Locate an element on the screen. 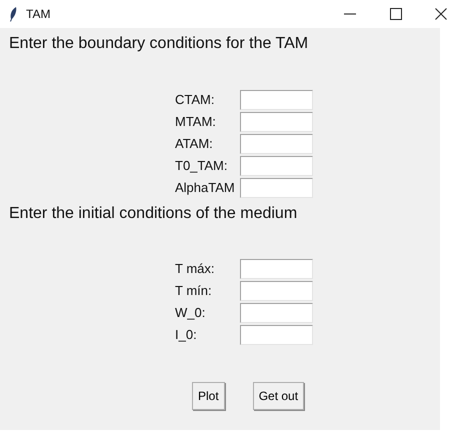 The height and width of the screenshot is (431, 459). maximize-icon is located at coordinates (396, 14).